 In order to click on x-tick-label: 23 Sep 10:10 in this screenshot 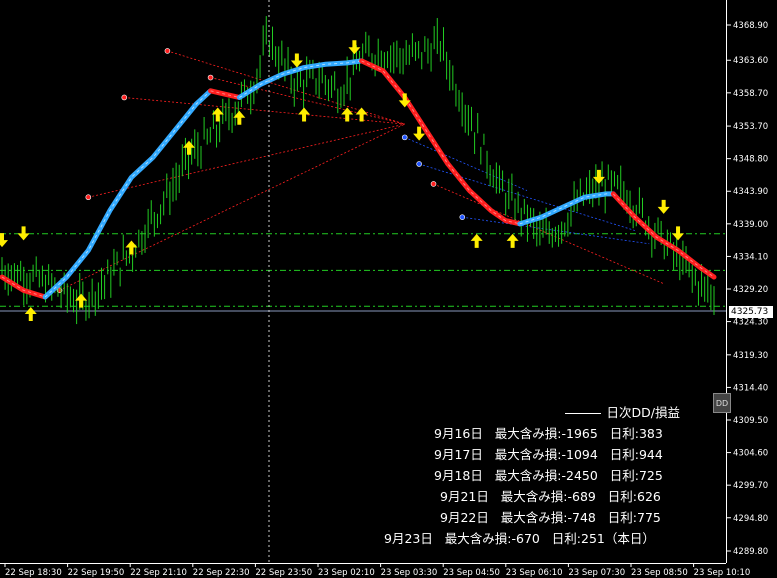, I will do `click(722, 573)`.